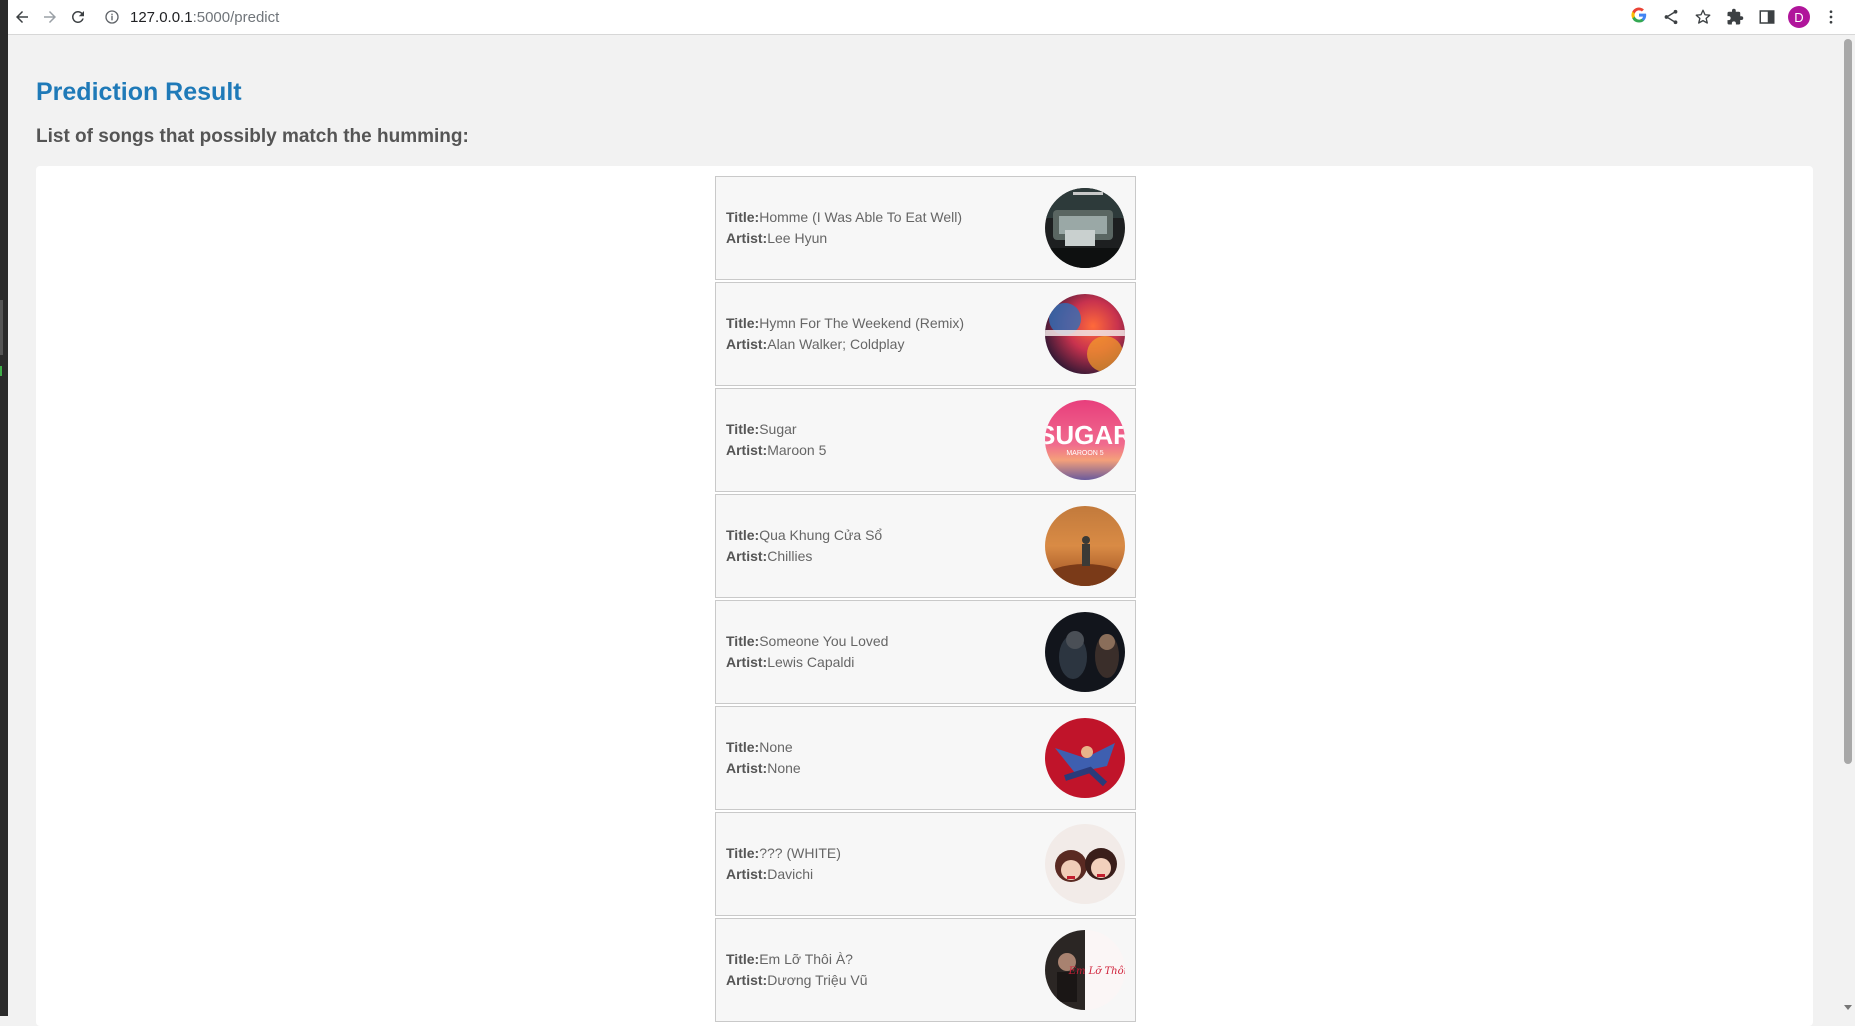 This screenshot has width=1855, height=1026. What do you see at coordinates (1799, 17) in the screenshot?
I see `profile-avatar: D` at bounding box center [1799, 17].